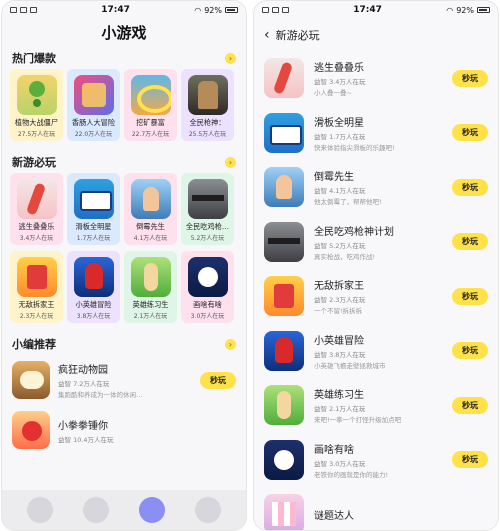  What do you see at coordinates (207, 122) in the screenshot?
I see `game-name: 全民枪神：` at bounding box center [207, 122].